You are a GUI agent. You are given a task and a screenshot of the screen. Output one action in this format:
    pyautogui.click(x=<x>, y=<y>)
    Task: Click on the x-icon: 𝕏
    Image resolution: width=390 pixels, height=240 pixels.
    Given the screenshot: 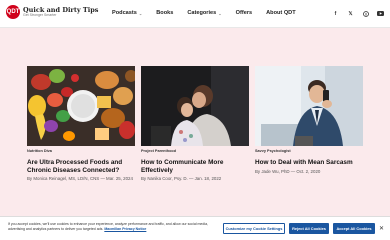 What is the action you would take?
    pyautogui.click(x=350, y=13)
    